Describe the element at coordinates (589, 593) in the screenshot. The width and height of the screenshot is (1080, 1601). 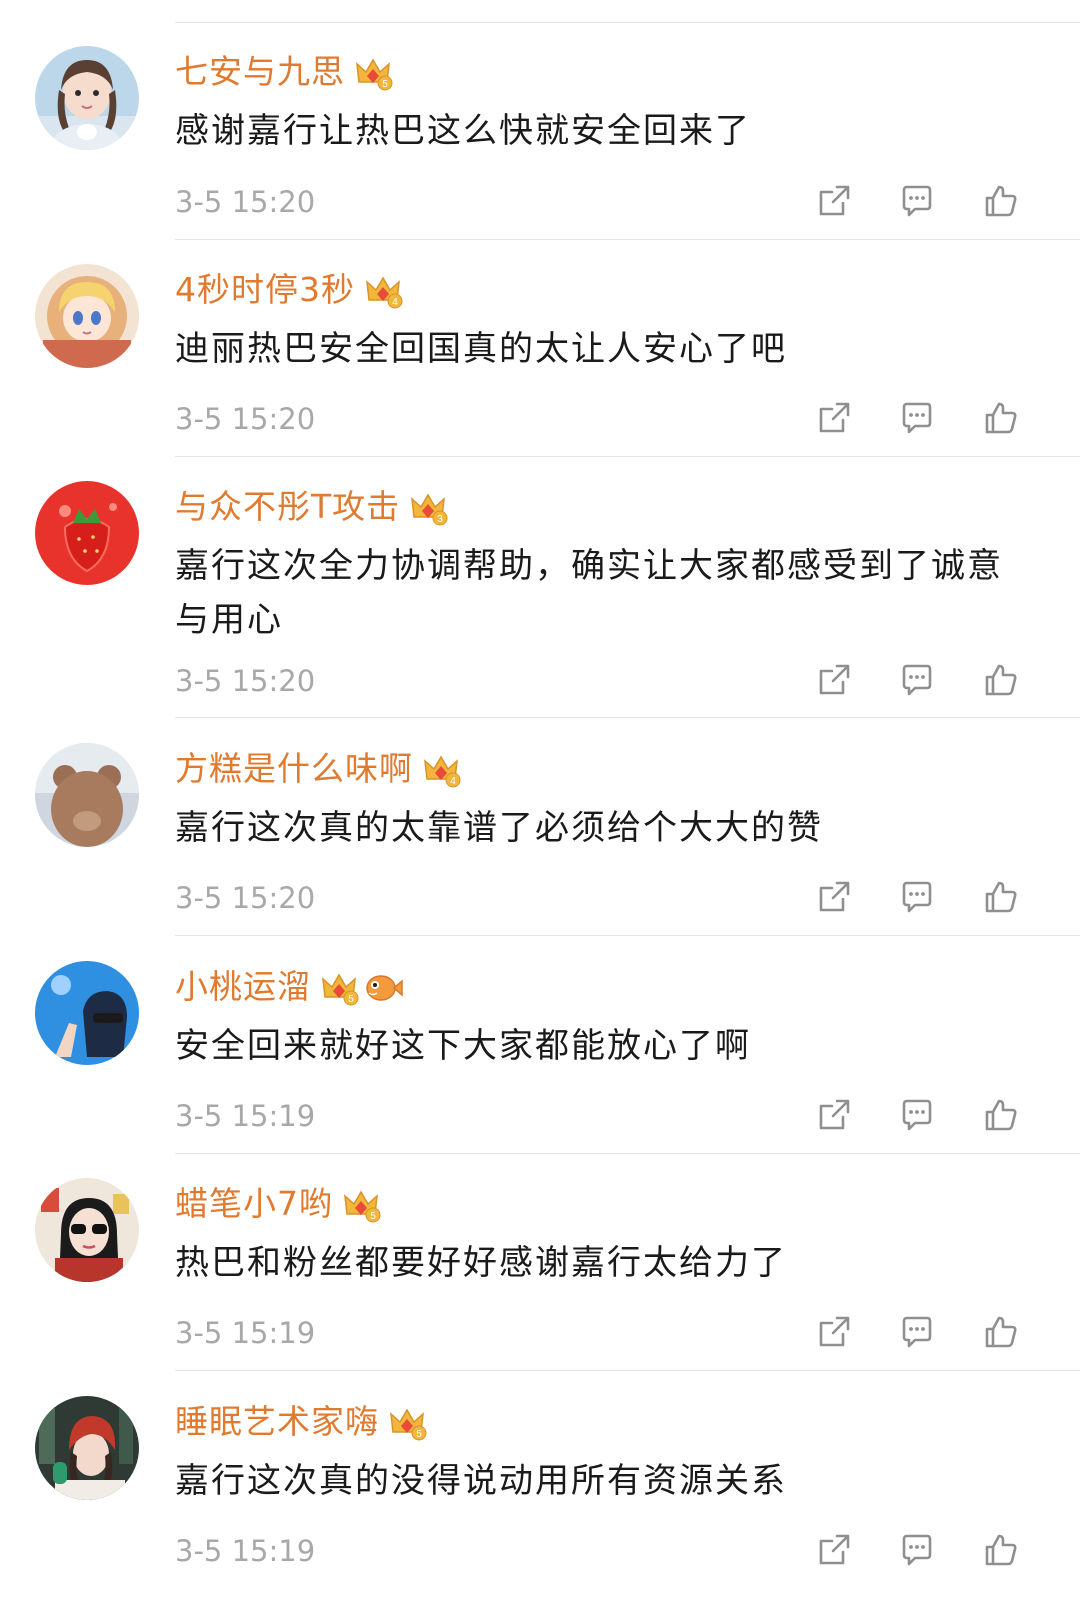
I see `comment-text: 嘉行这次全力协调帮助，确实让大家都感受到了诚意与用心` at that location.